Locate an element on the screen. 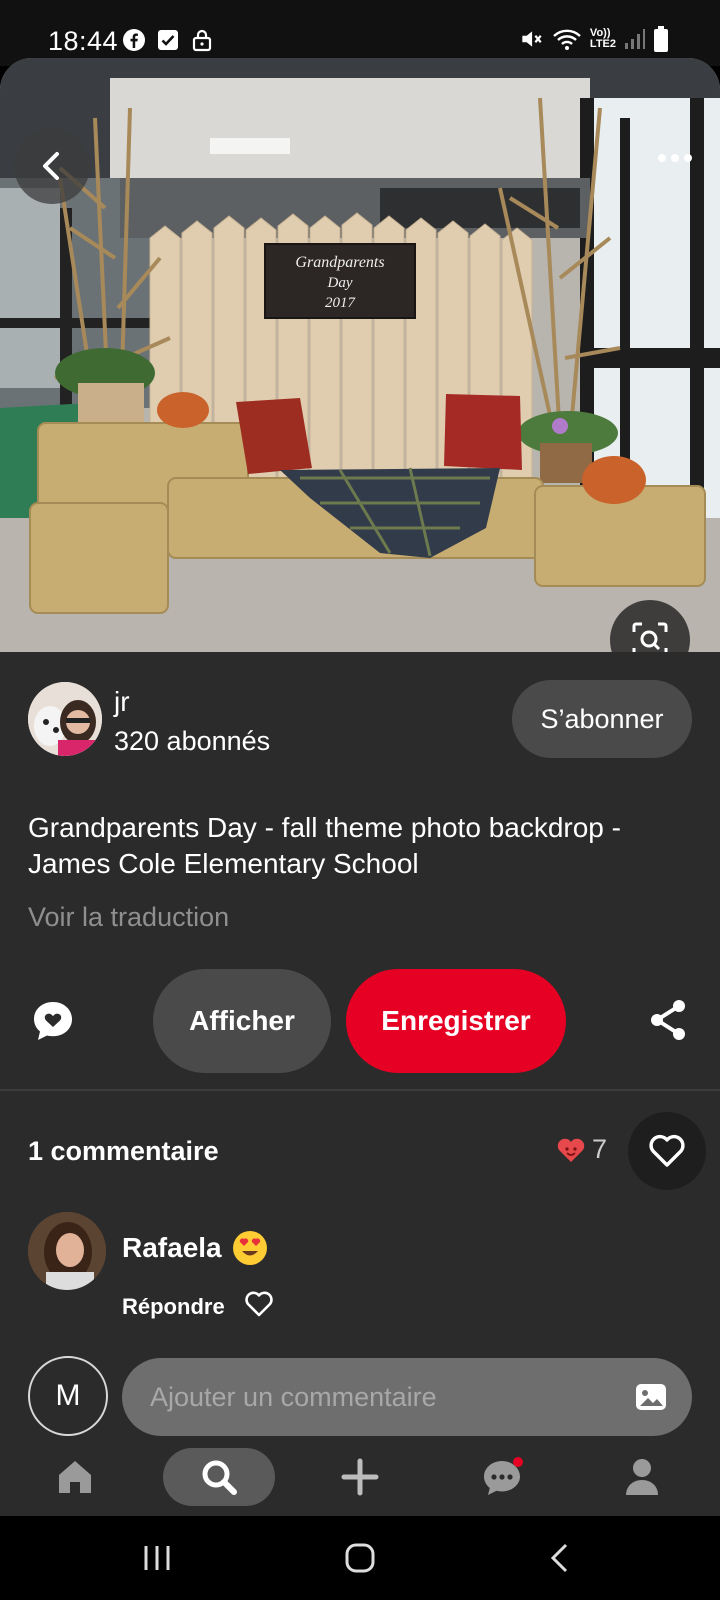  messages-icon is located at coordinates (503, 1476).